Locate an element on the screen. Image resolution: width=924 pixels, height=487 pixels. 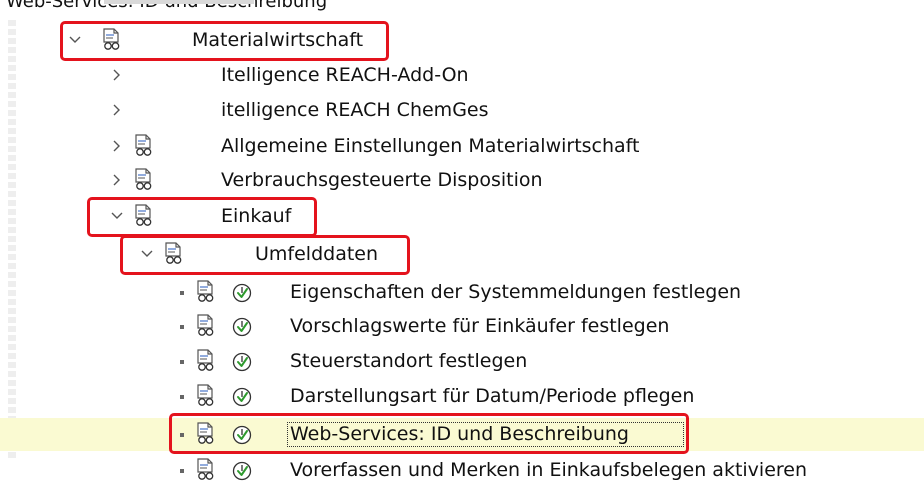
tree-node: itelligence REACH ChemGes is located at coordinates (462, 110).